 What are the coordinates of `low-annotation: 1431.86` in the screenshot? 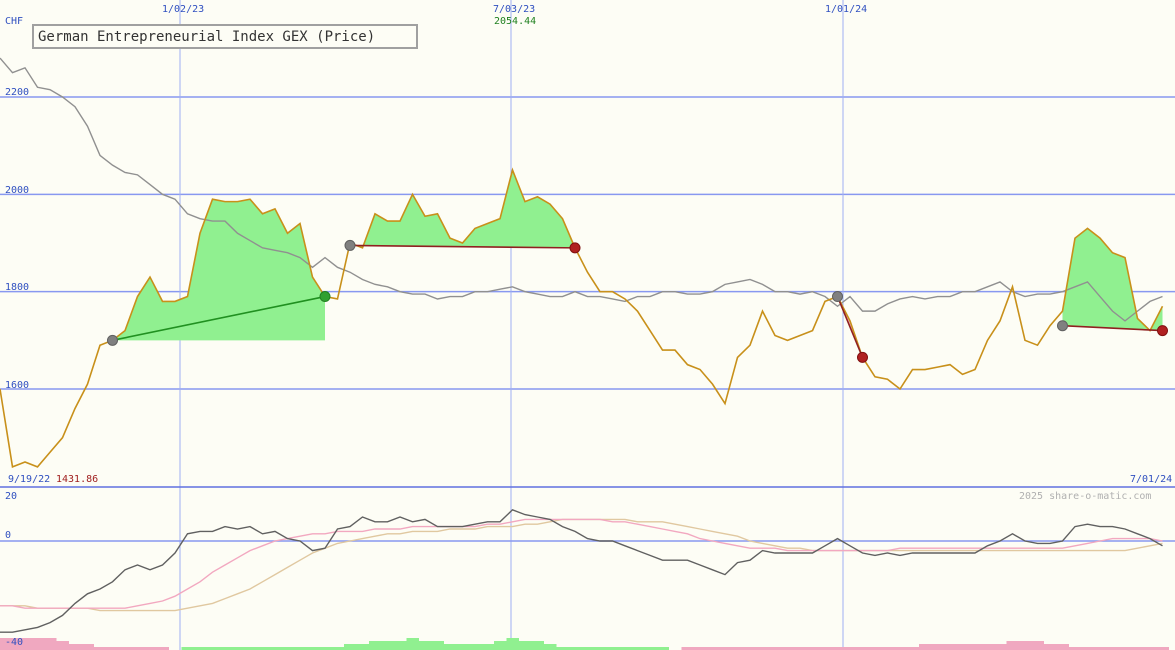 It's located at (77, 479).